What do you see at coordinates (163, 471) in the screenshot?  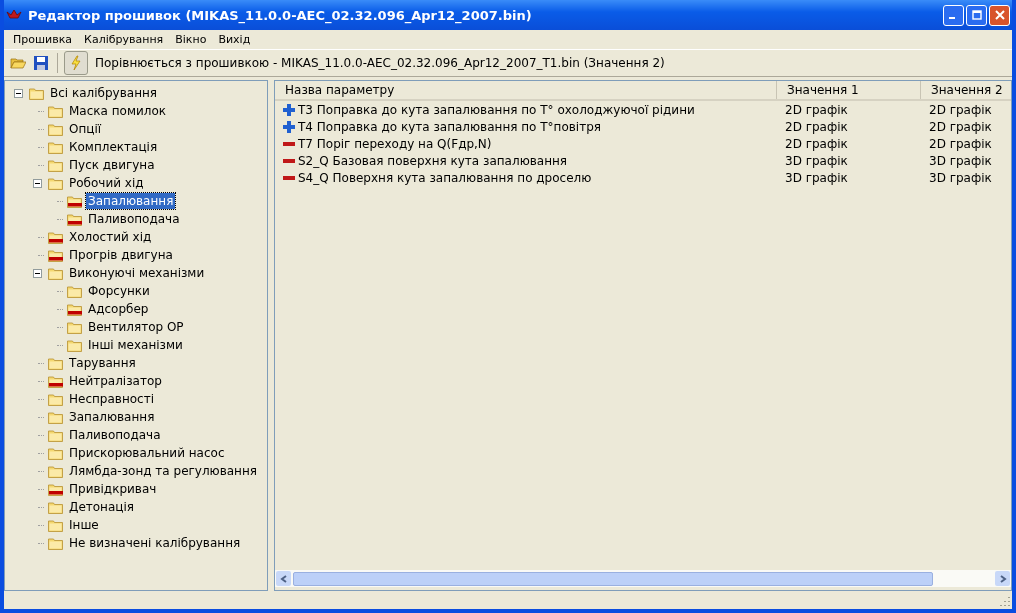 I see `tree-item: Лямбда-зонд та регулювання` at bounding box center [163, 471].